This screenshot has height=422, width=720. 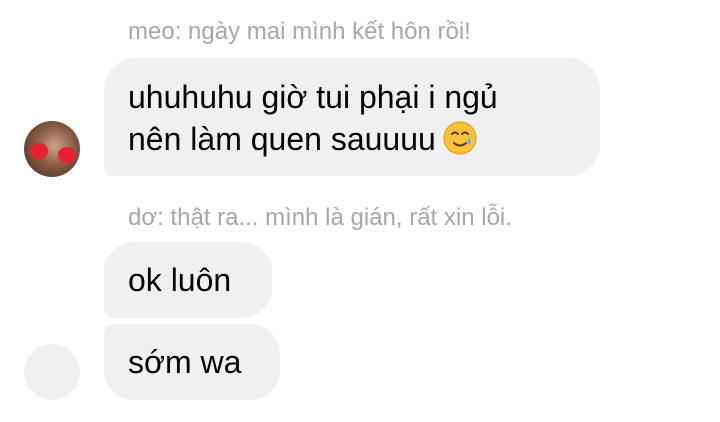 What do you see at coordinates (313, 97) in the screenshot?
I see `message-text-line: uhuhuhu giờ tui phại i ngủ` at bounding box center [313, 97].